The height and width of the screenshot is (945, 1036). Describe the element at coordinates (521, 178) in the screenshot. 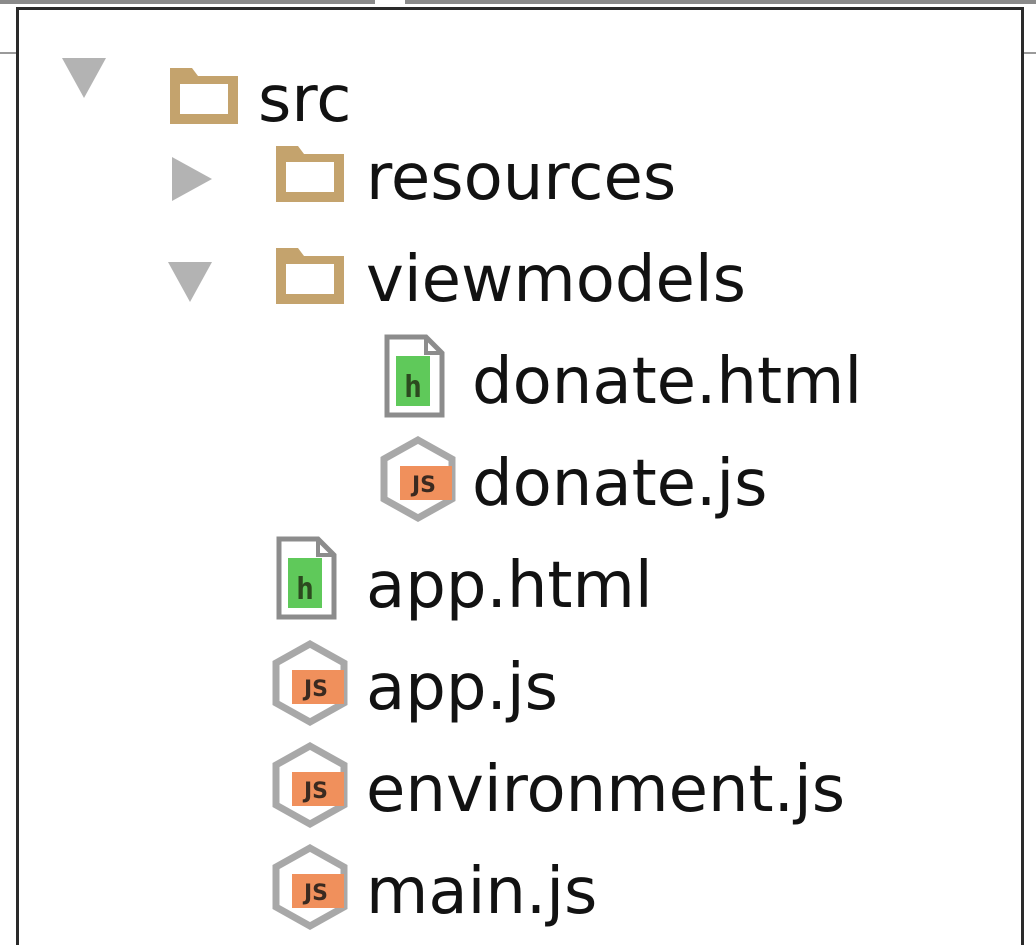

I see `tree-item-label: resources` at that location.